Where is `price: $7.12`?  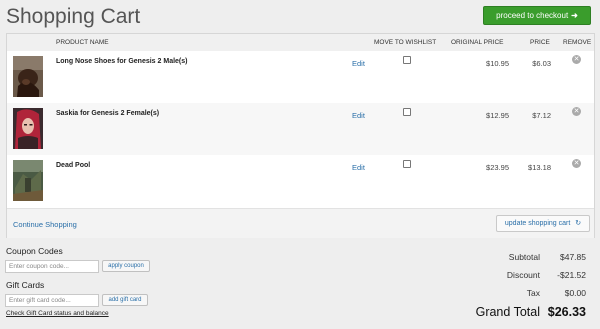 price: $7.12 is located at coordinates (541, 115).